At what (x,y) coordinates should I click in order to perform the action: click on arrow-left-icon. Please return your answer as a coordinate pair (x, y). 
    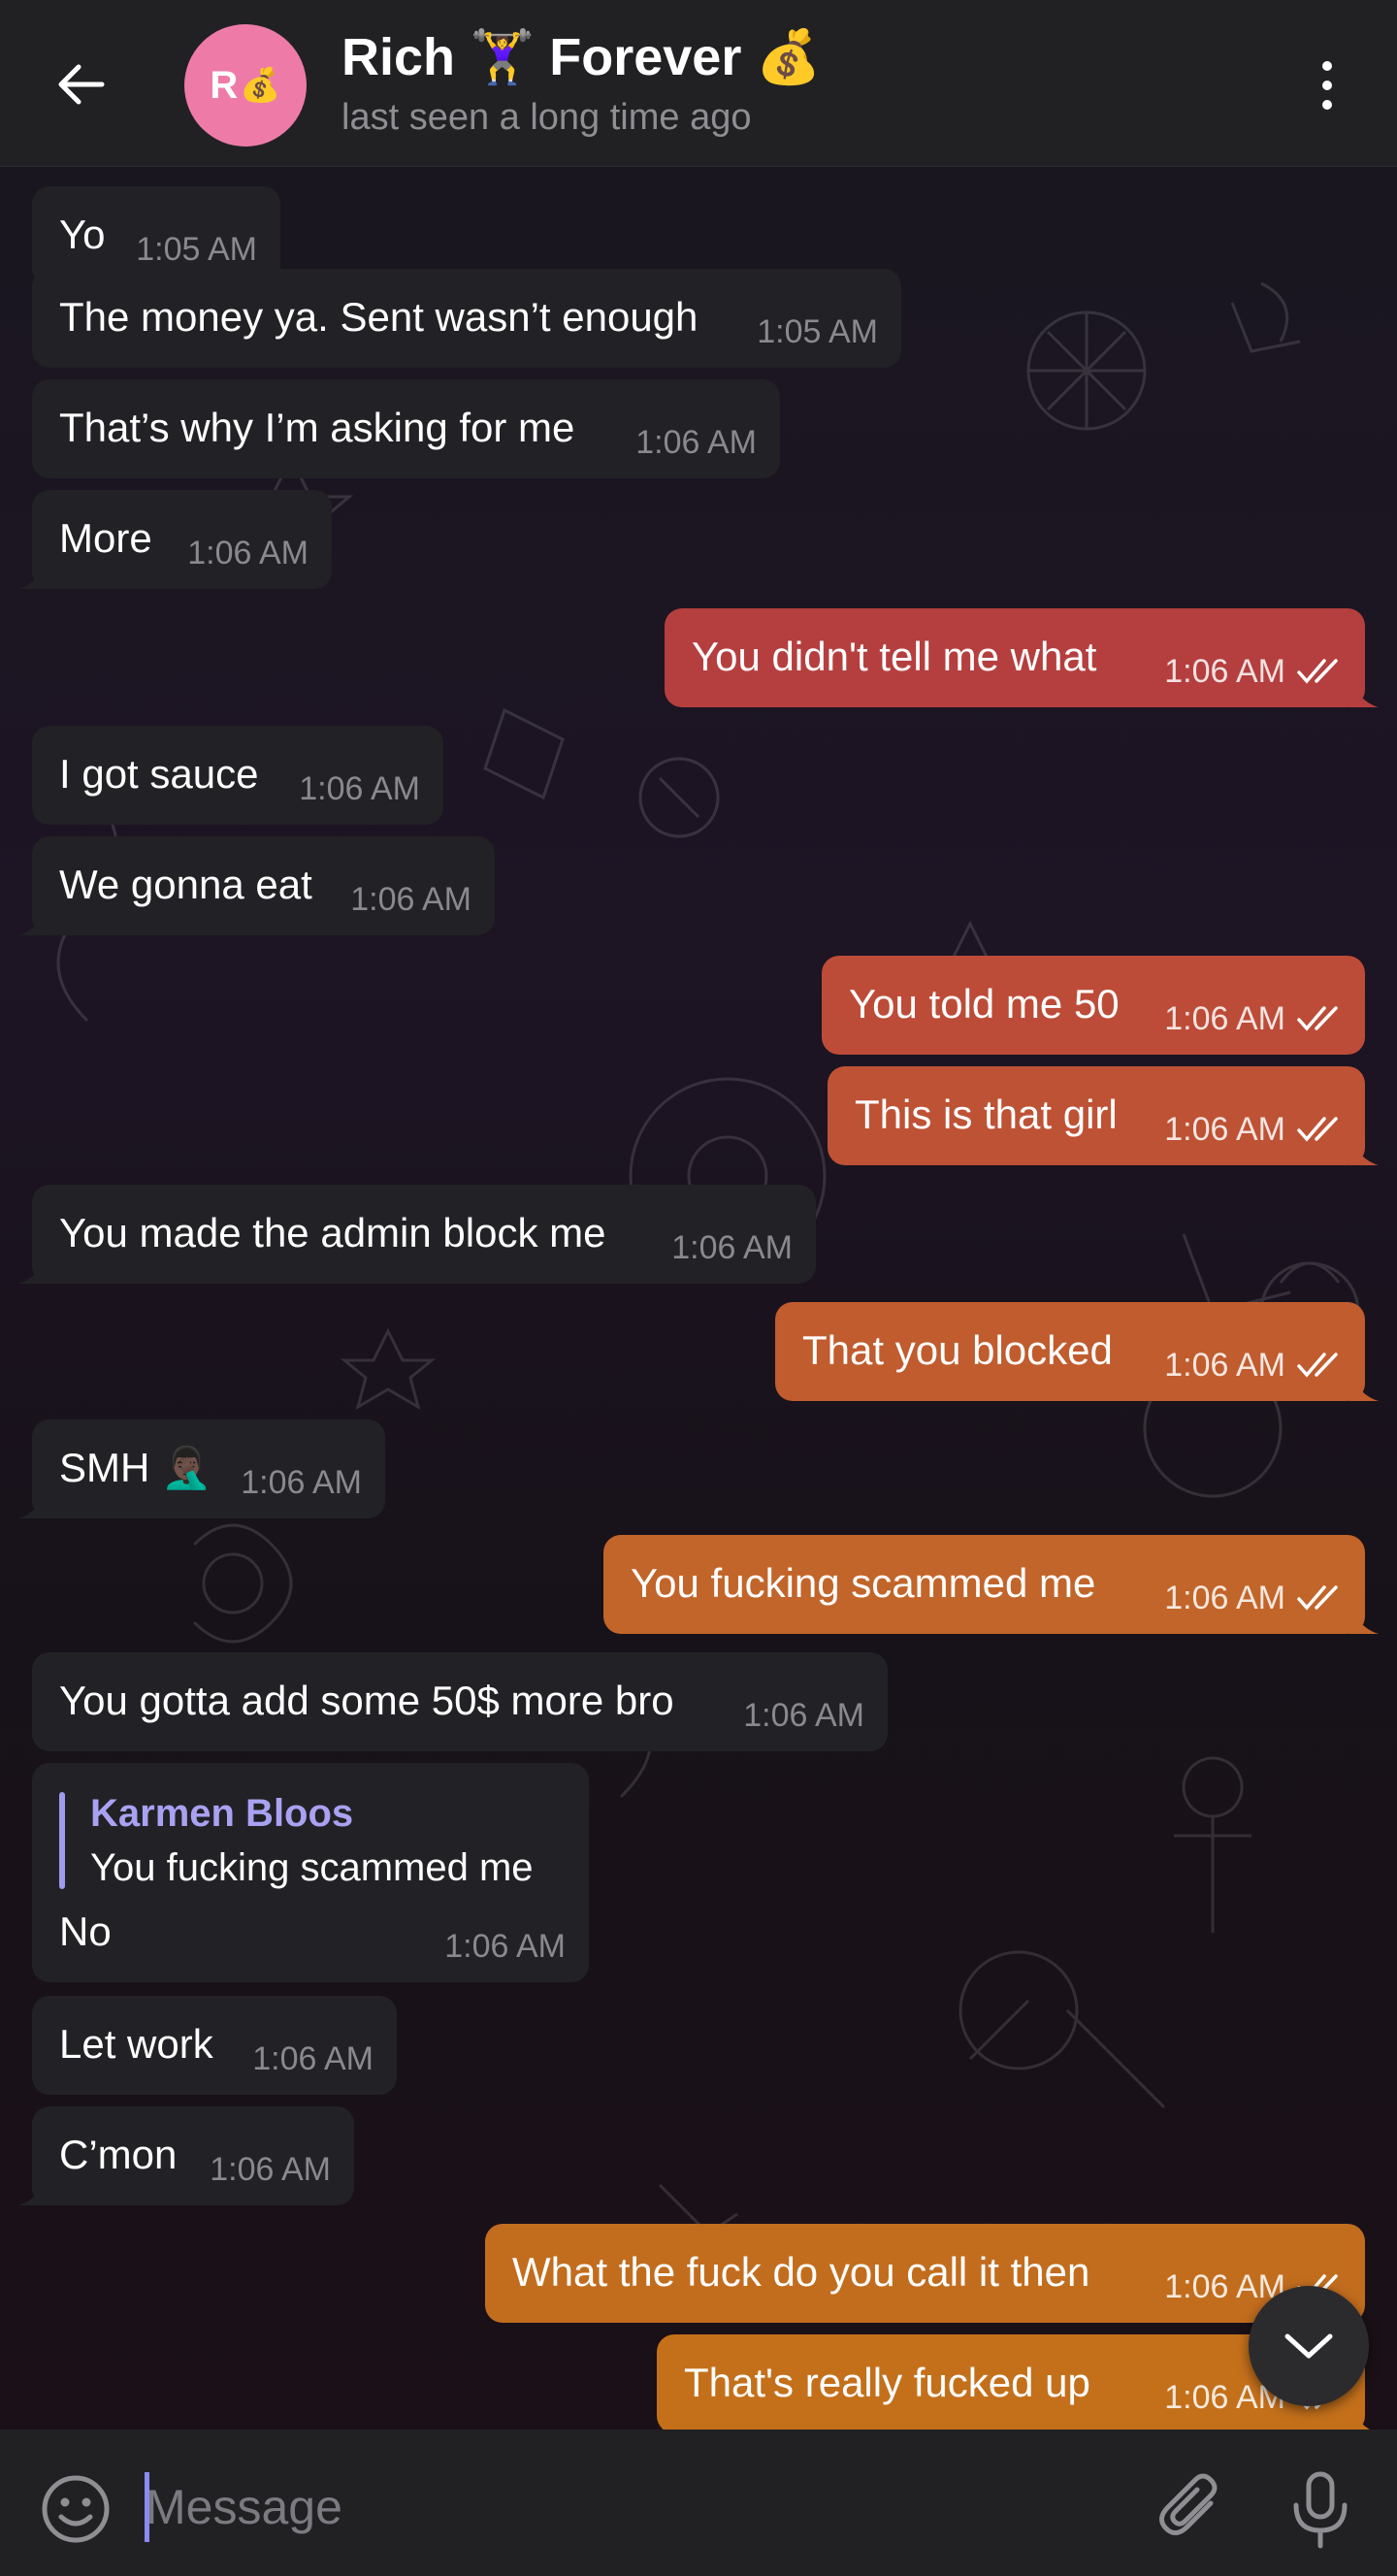
    Looking at the image, I should click on (81, 84).